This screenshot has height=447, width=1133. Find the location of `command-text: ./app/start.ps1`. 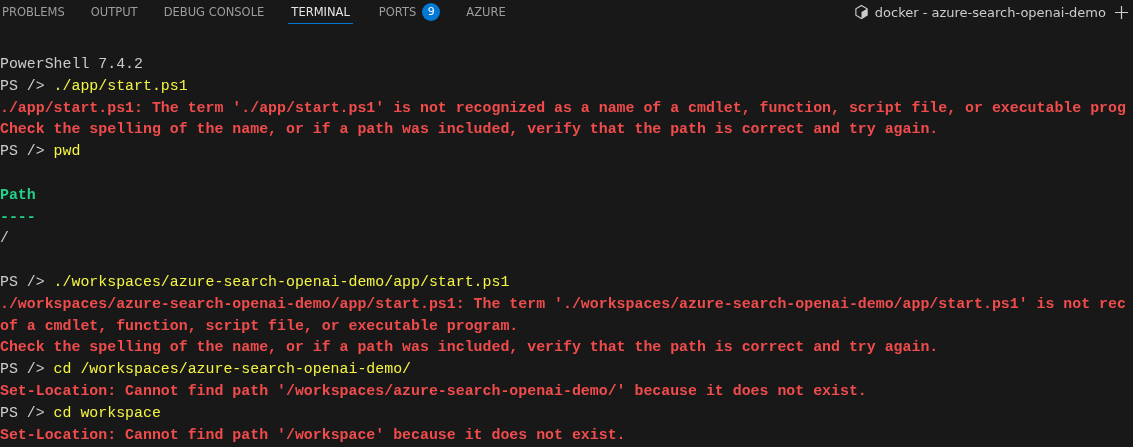

command-text: ./app/start.ps1 is located at coordinates (120, 85).